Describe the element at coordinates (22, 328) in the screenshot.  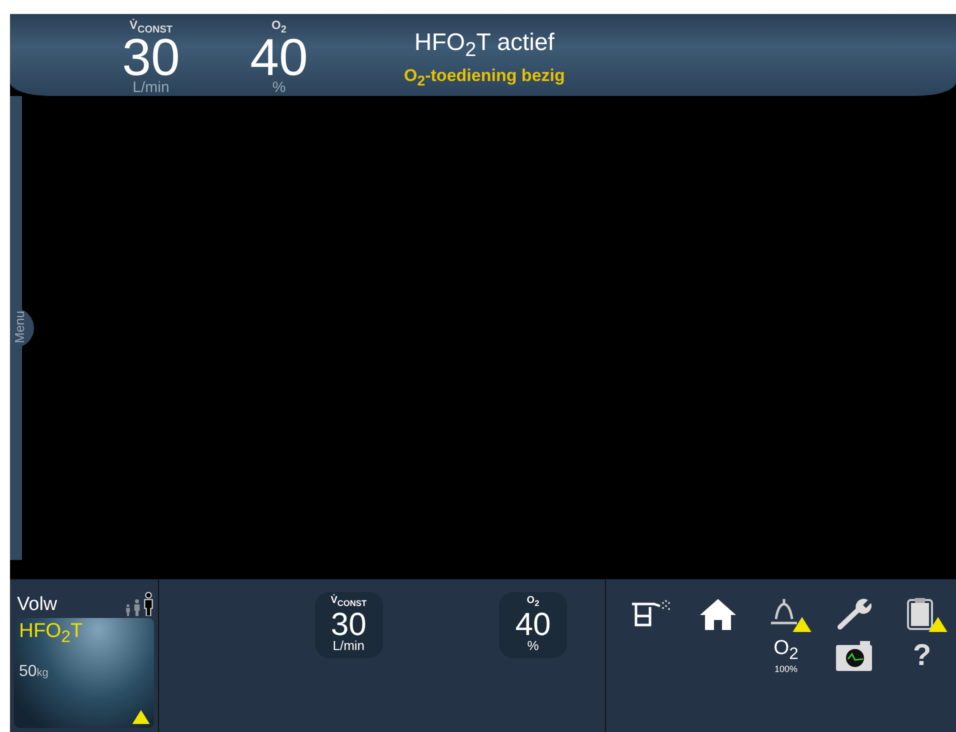
I see `menu-tab: Menu` at that location.